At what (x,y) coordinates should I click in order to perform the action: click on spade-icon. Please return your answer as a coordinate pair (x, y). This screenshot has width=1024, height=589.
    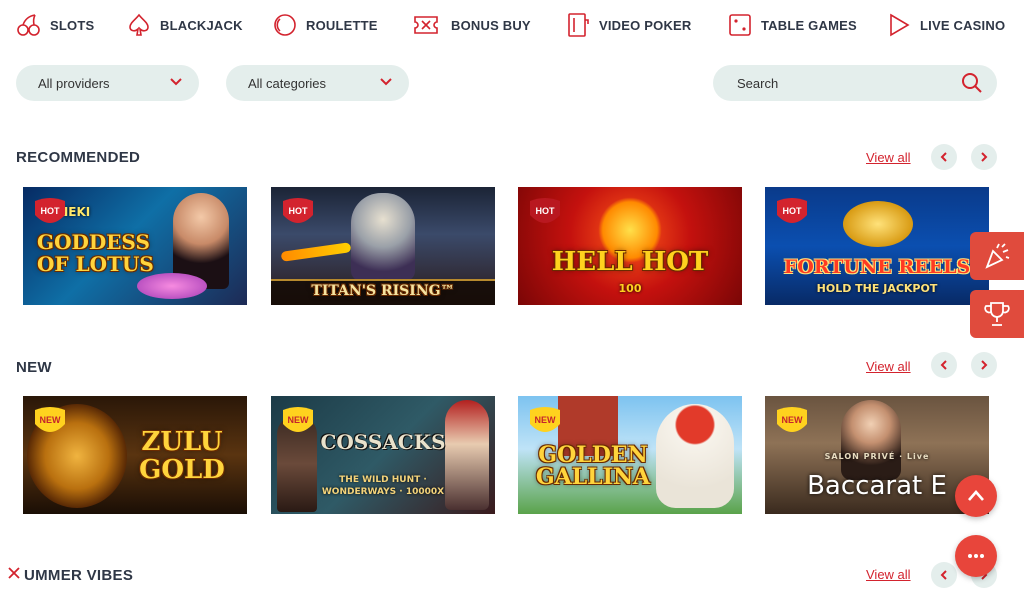
    Looking at the image, I should click on (139, 24).